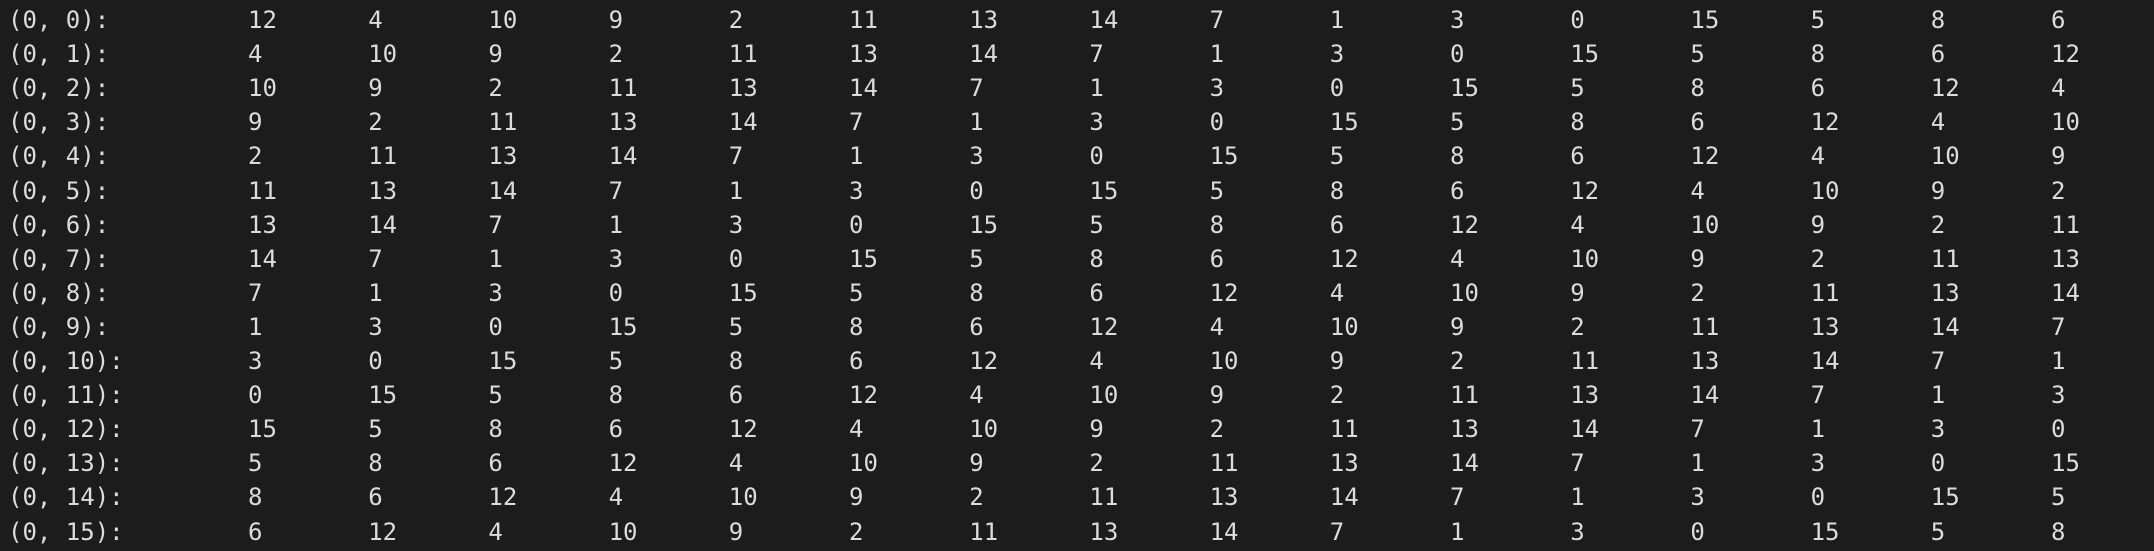 This screenshot has height=551, width=2154. What do you see at coordinates (1077, 54) in the screenshot?
I see `output-row: (0, 1): 4 10 9 2 11 13 14 7 1 3 0 15 5 8 6 12` at bounding box center [1077, 54].